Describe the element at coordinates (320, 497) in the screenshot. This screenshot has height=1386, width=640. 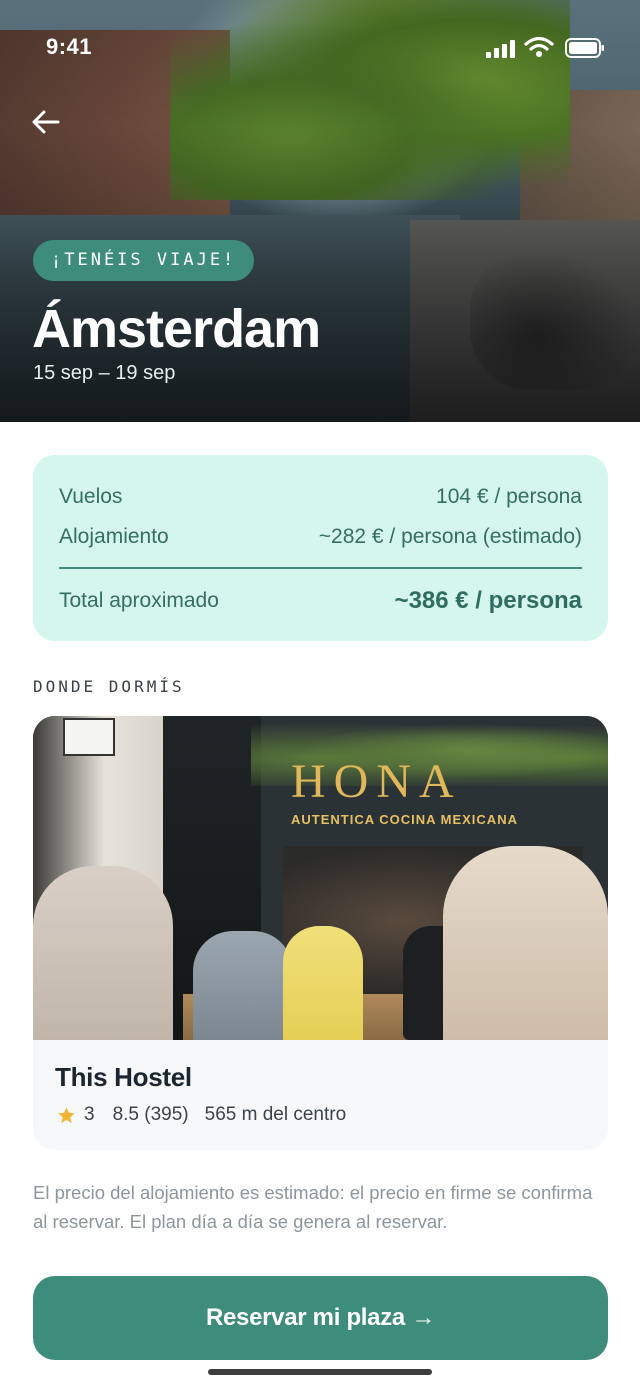
I see `price-row-flights: Vuelos 104 € / persona` at that location.